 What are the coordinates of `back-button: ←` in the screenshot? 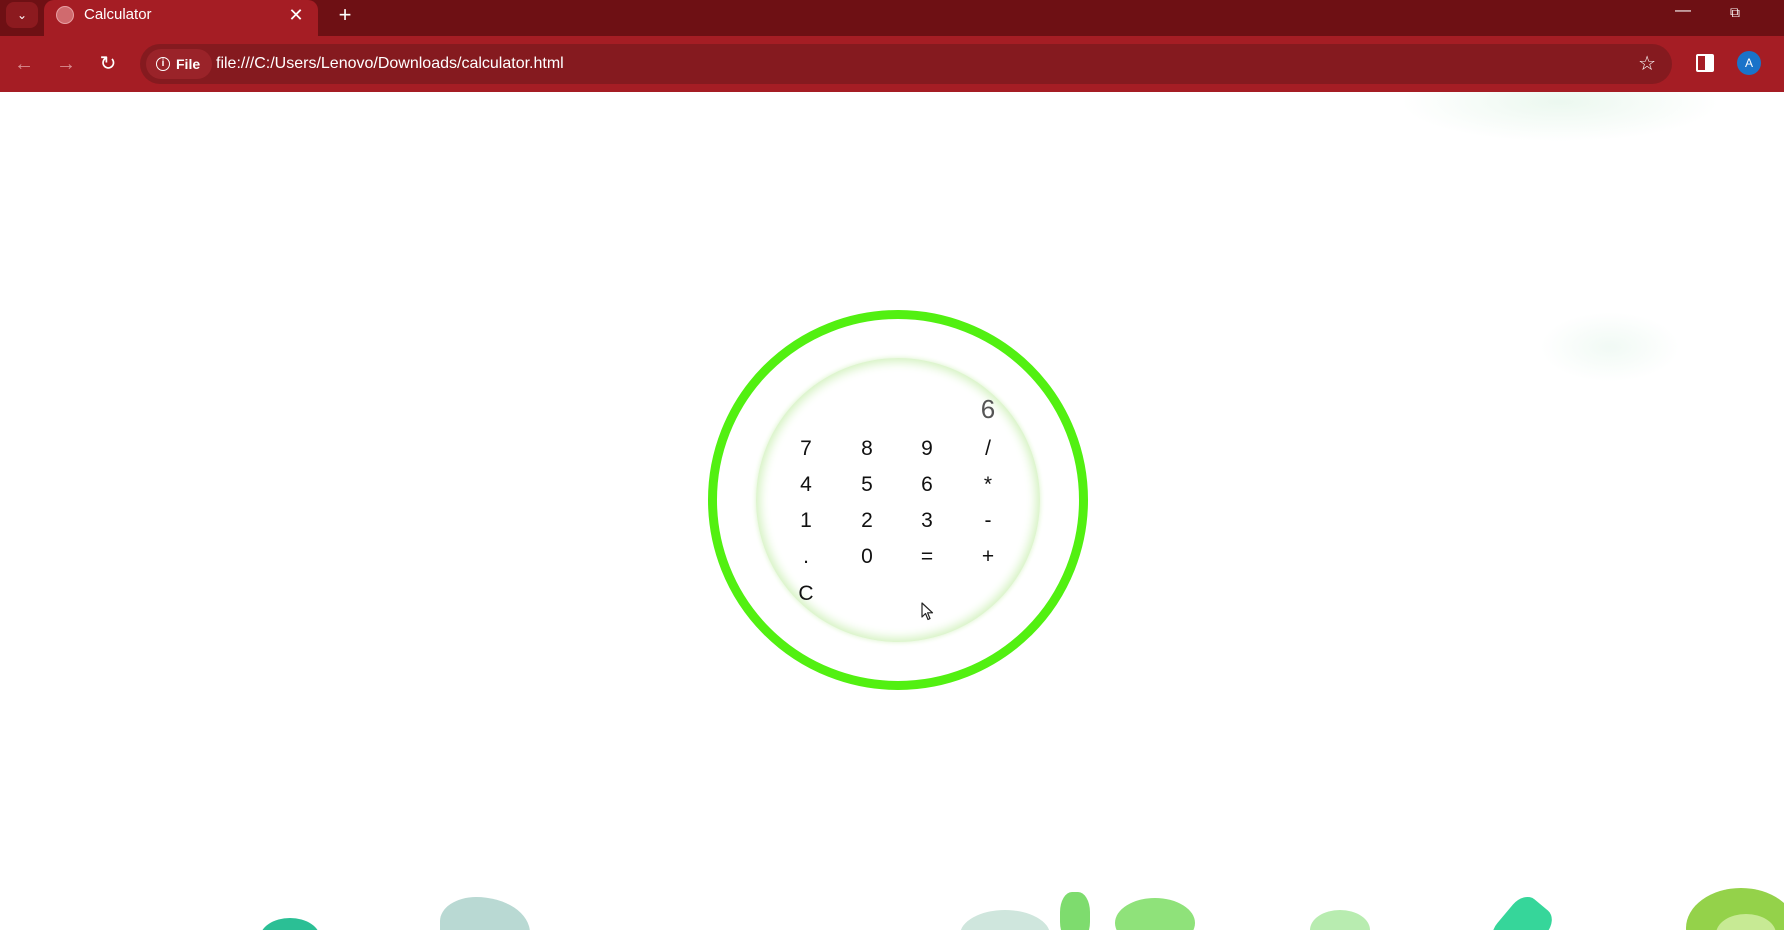 It's located at (24, 64).